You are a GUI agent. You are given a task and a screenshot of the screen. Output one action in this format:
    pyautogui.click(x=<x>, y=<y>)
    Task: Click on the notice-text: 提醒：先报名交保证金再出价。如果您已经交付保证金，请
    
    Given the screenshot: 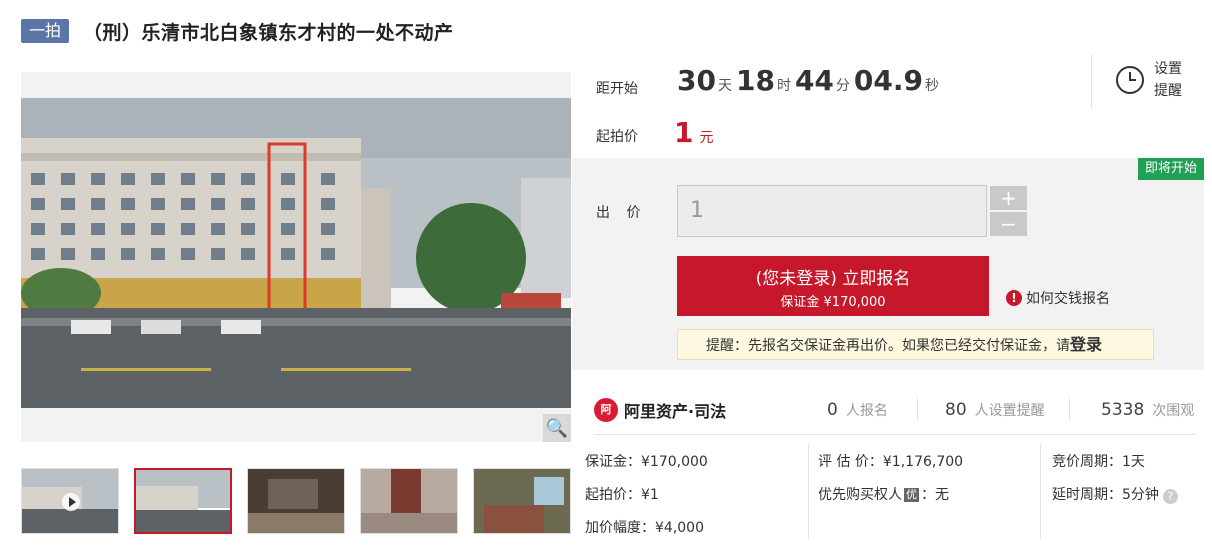 What is the action you would take?
    pyautogui.click(x=888, y=346)
    